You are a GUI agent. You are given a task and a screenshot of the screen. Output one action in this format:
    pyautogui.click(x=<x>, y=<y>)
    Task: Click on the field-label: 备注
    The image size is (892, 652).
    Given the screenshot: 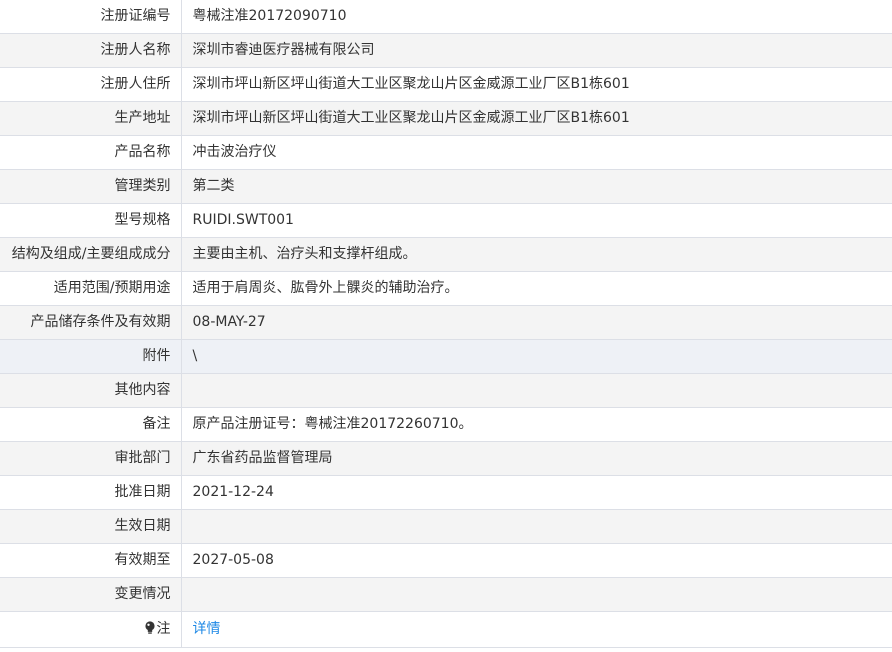 What is the action you would take?
    pyautogui.click(x=91, y=424)
    